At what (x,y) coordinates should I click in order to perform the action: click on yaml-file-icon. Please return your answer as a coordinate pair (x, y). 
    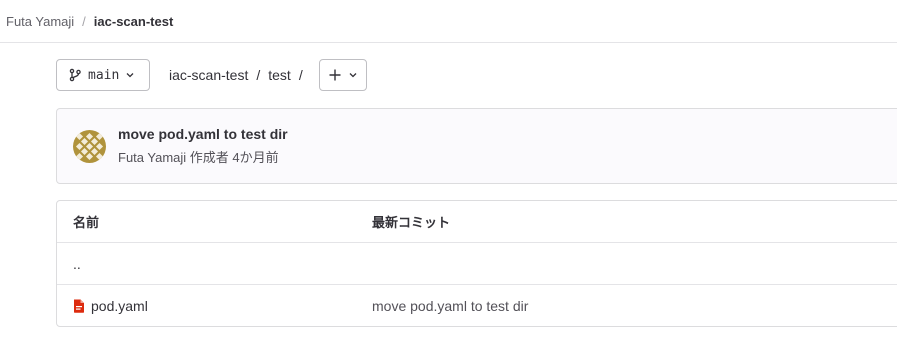
    Looking at the image, I should click on (79, 306).